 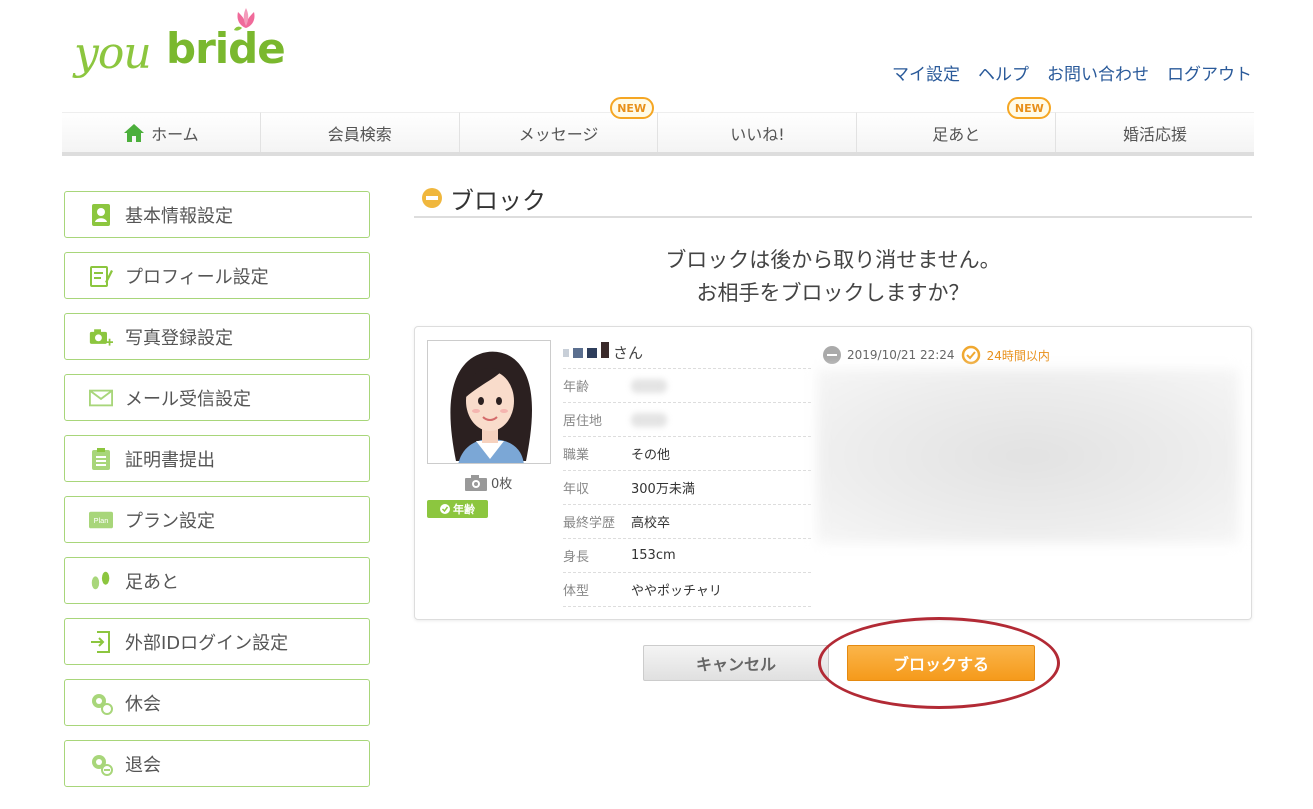 What do you see at coordinates (833, 293) in the screenshot?
I see `confirm-message-line2: お相手をブロックしますか？` at bounding box center [833, 293].